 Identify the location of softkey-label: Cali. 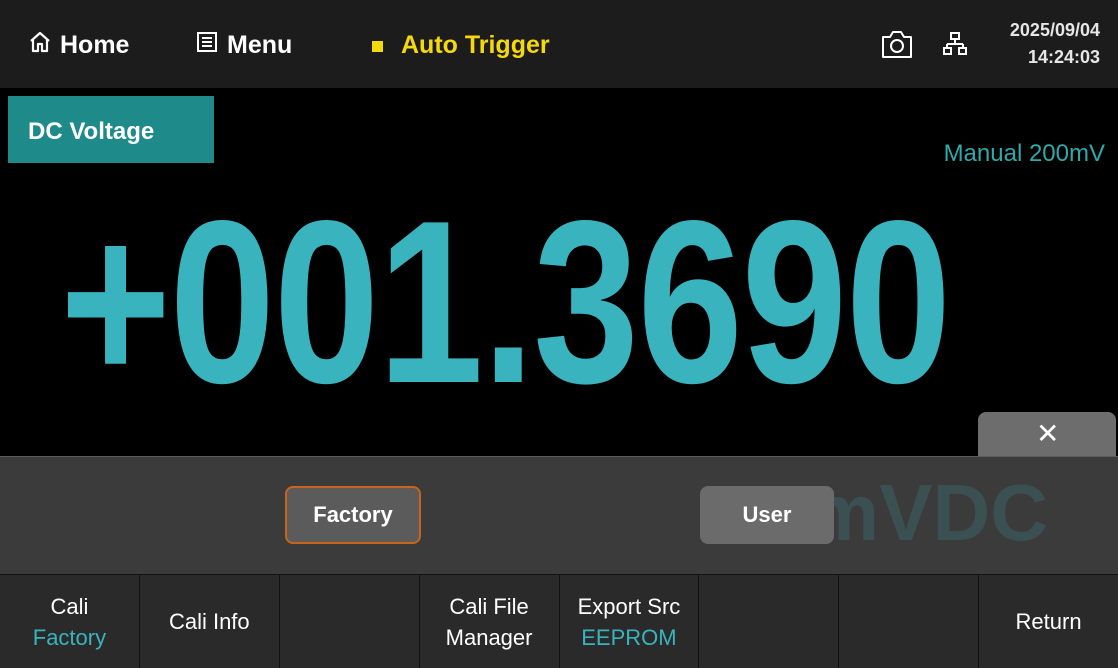
(69, 606).